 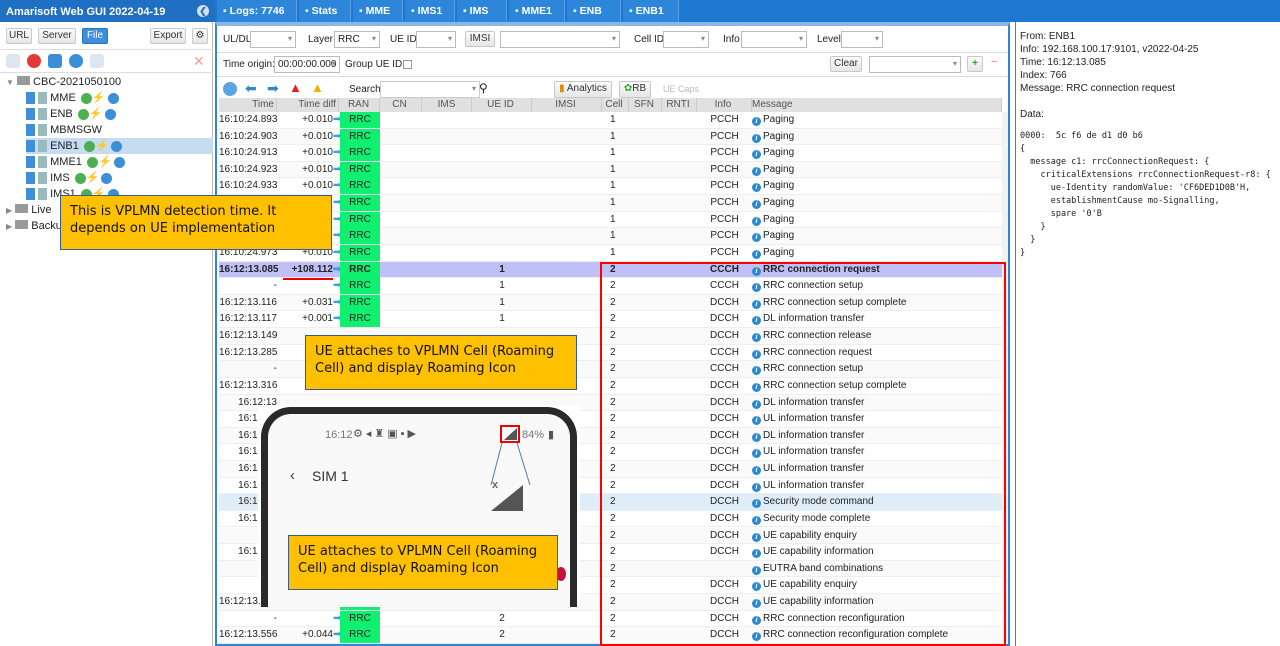 What do you see at coordinates (203, 11) in the screenshot?
I see `collapse-panel-icon: ❮` at bounding box center [203, 11].